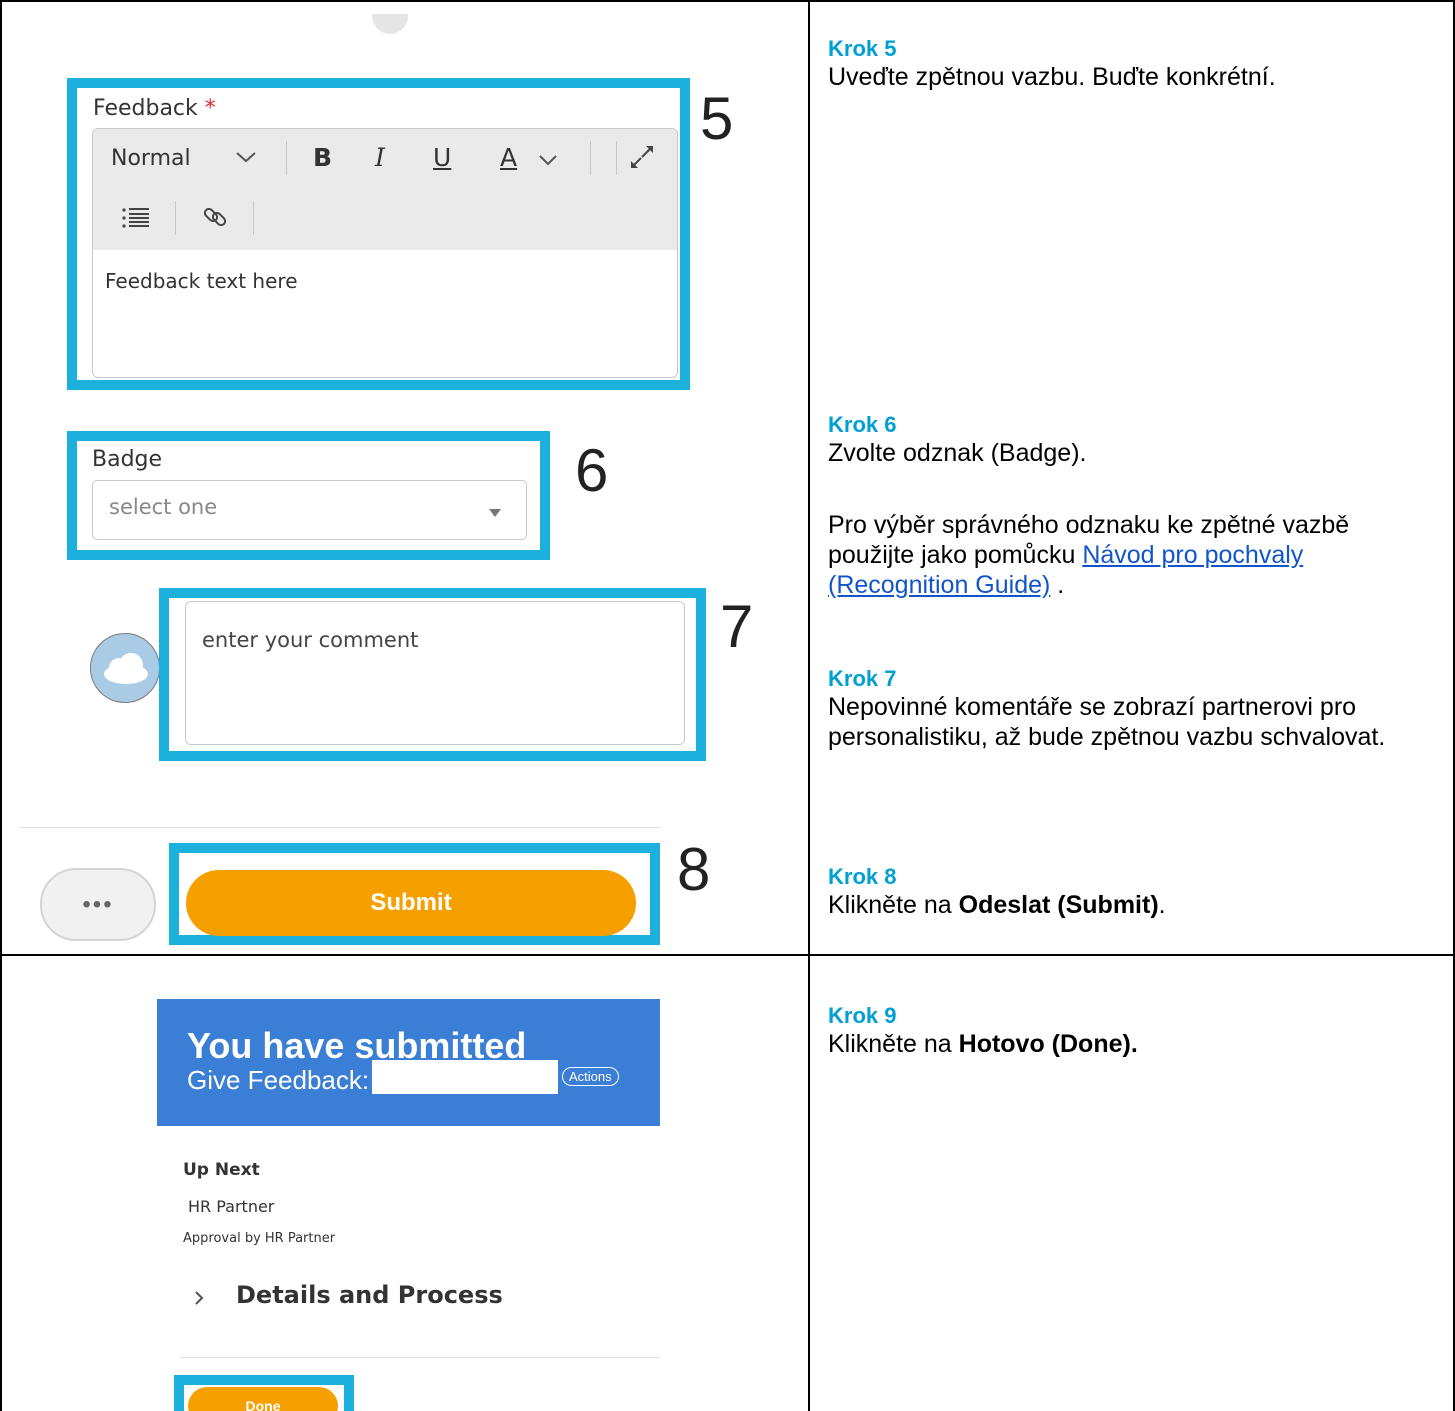 Image resolution: width=1455 pixels, height=1411 pixels. Describe the element at coordinates (727, 955) in the screenshot. I see `table-row-divider` at that location.